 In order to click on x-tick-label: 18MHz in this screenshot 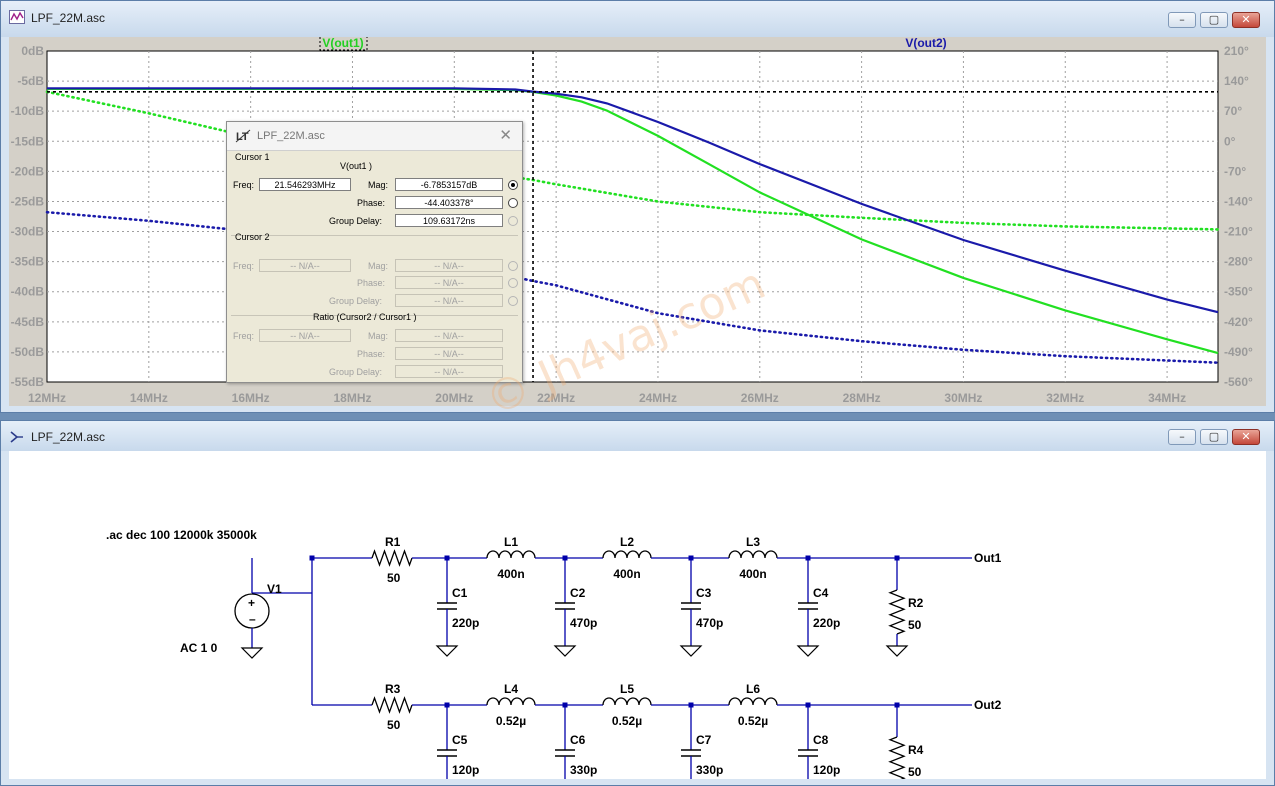, I will do `click(352, 398)`.